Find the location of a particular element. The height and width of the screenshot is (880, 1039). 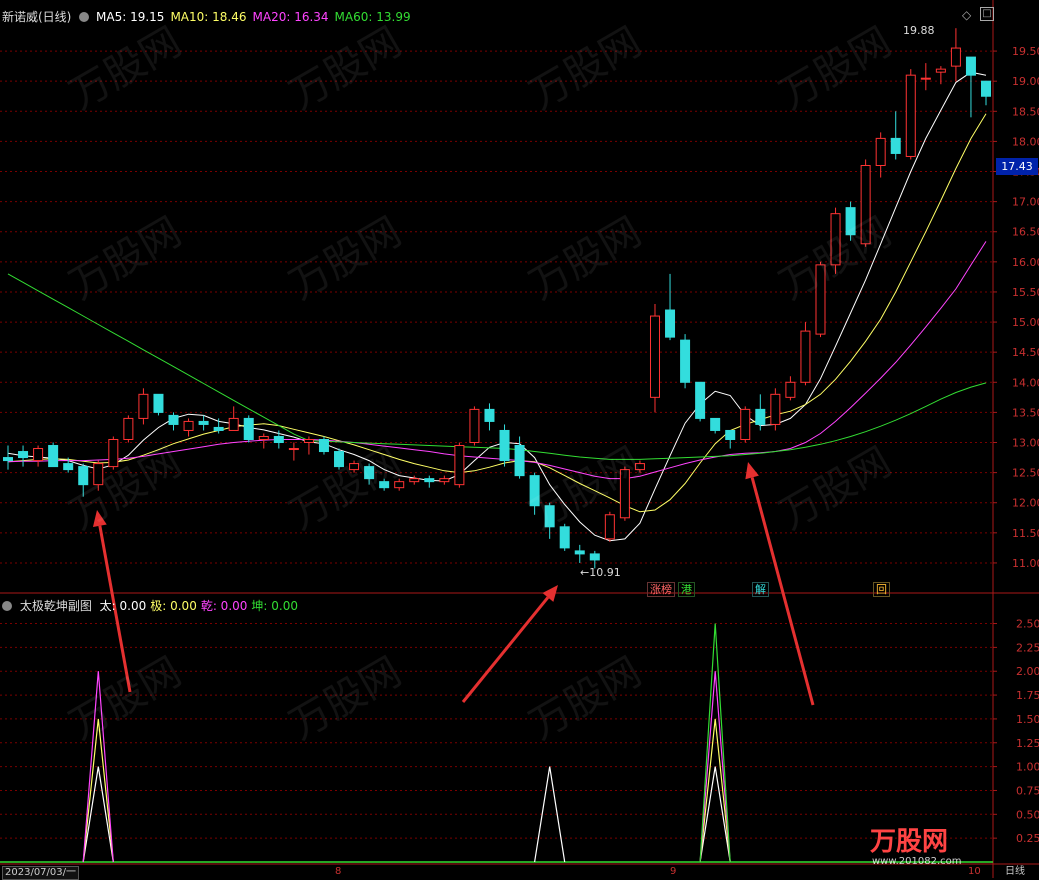

y-tick-label: 0.25 is located at coordinates (1027, 838).